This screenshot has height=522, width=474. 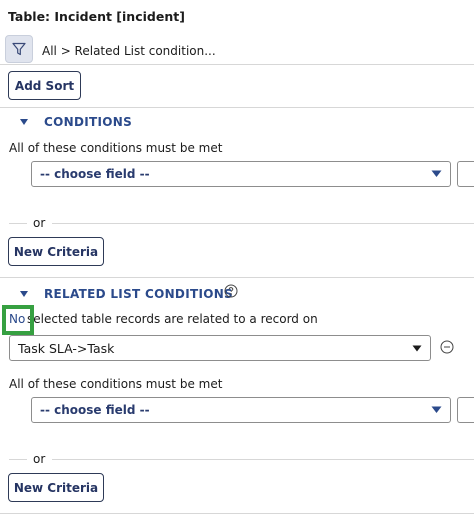 What do you see at coordinates (116, 384) in the screenshot?
I see `related-conditions-label: All of these conditions must be met` at bounding box center [116, 384].